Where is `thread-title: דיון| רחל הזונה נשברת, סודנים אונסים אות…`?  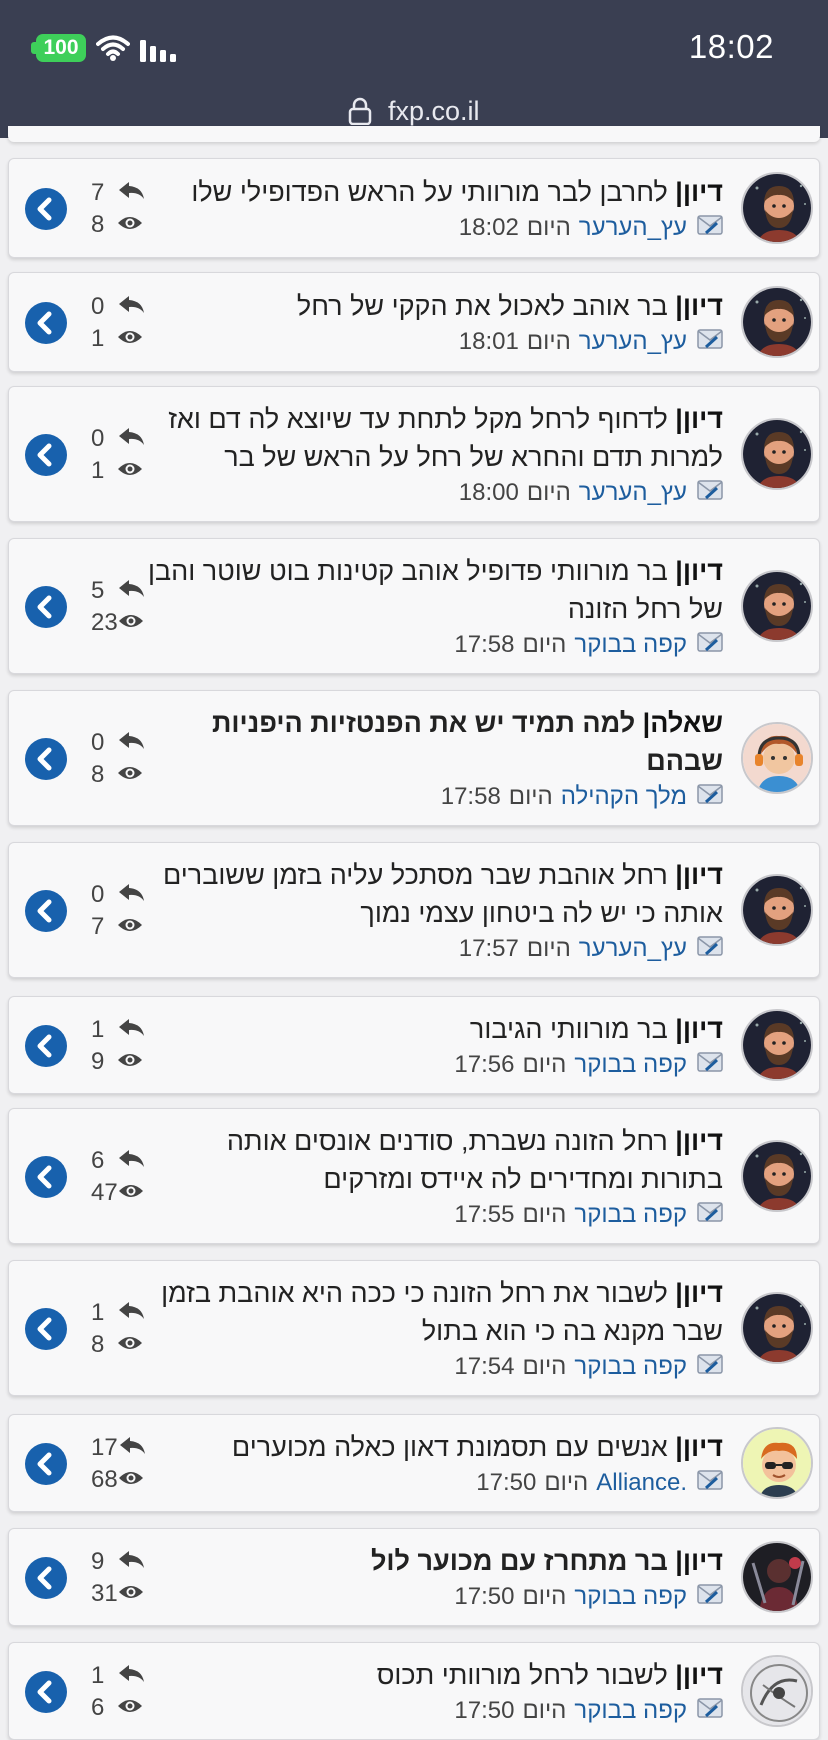 thread-title: דיון| רחל הזונה נשברת, סודנים אונסים אות… is located at coordinates (433, 1160).